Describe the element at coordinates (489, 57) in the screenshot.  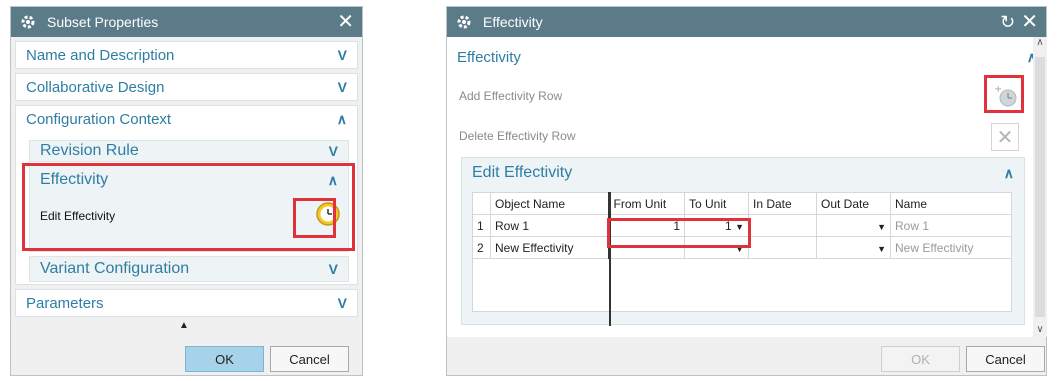
I see `section-label: Effectivity` at that location.